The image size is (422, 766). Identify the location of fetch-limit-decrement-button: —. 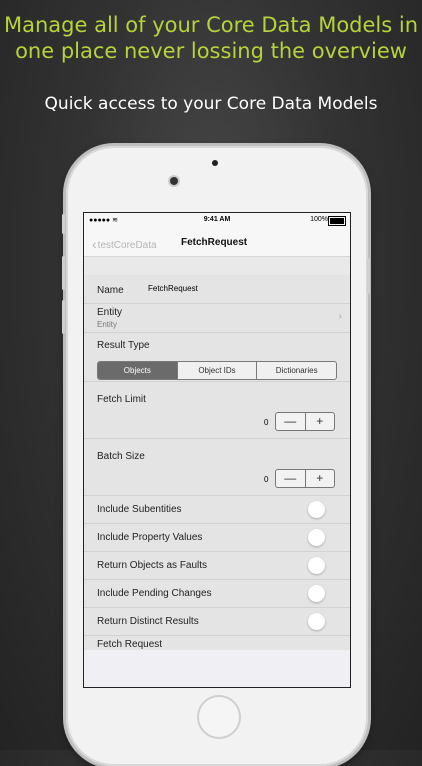
(291, 421).